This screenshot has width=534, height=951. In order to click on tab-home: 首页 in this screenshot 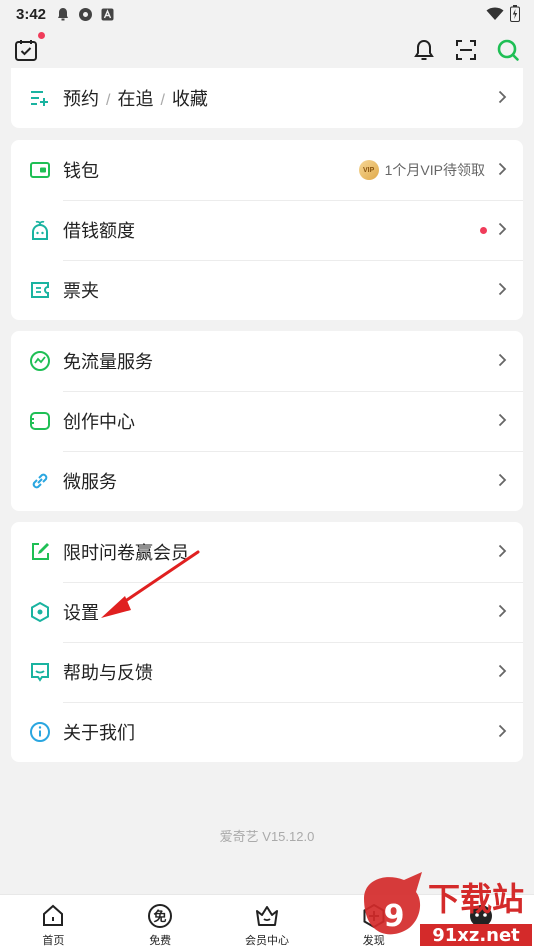, I will do `click(53, 923)`.